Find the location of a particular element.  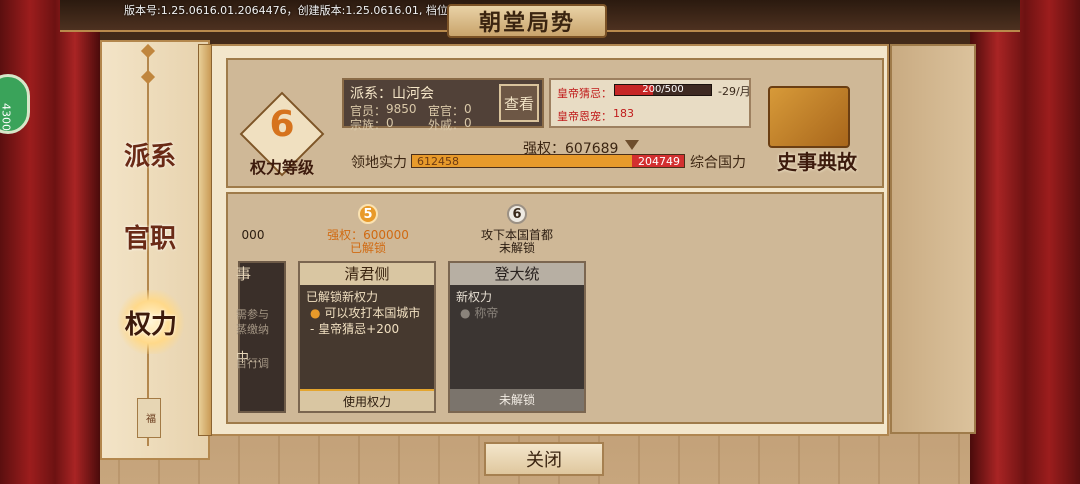

book-icon is located at coordinates (809, 117).